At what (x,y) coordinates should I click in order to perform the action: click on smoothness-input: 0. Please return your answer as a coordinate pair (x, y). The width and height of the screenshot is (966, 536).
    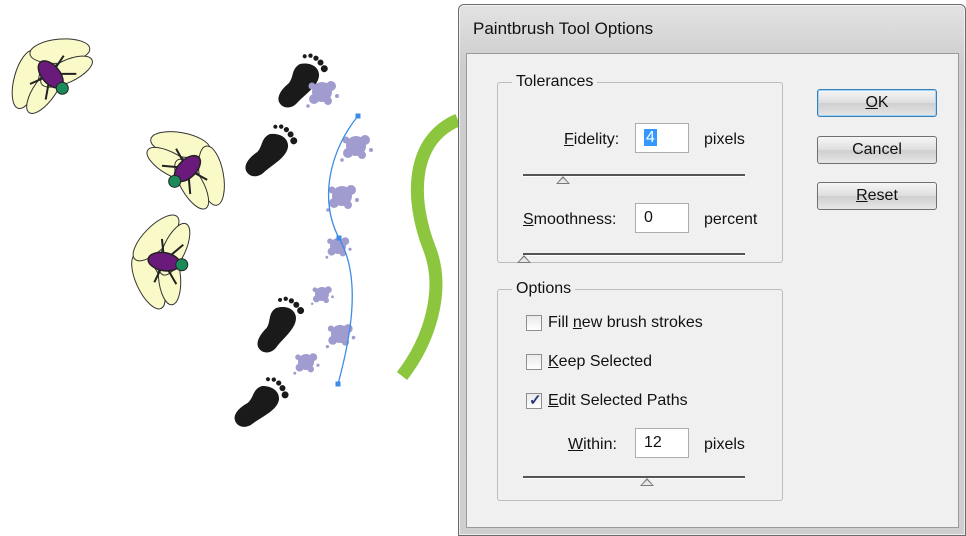
    Looking at the image, I should click on (662, 218).